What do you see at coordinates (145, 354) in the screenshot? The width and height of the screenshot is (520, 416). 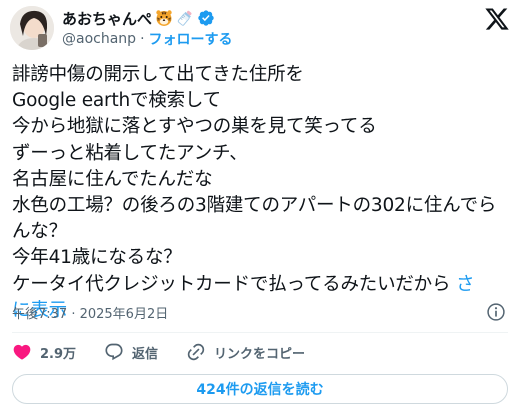 I see `reply-label: 返信` at bounding box center [145, 354].